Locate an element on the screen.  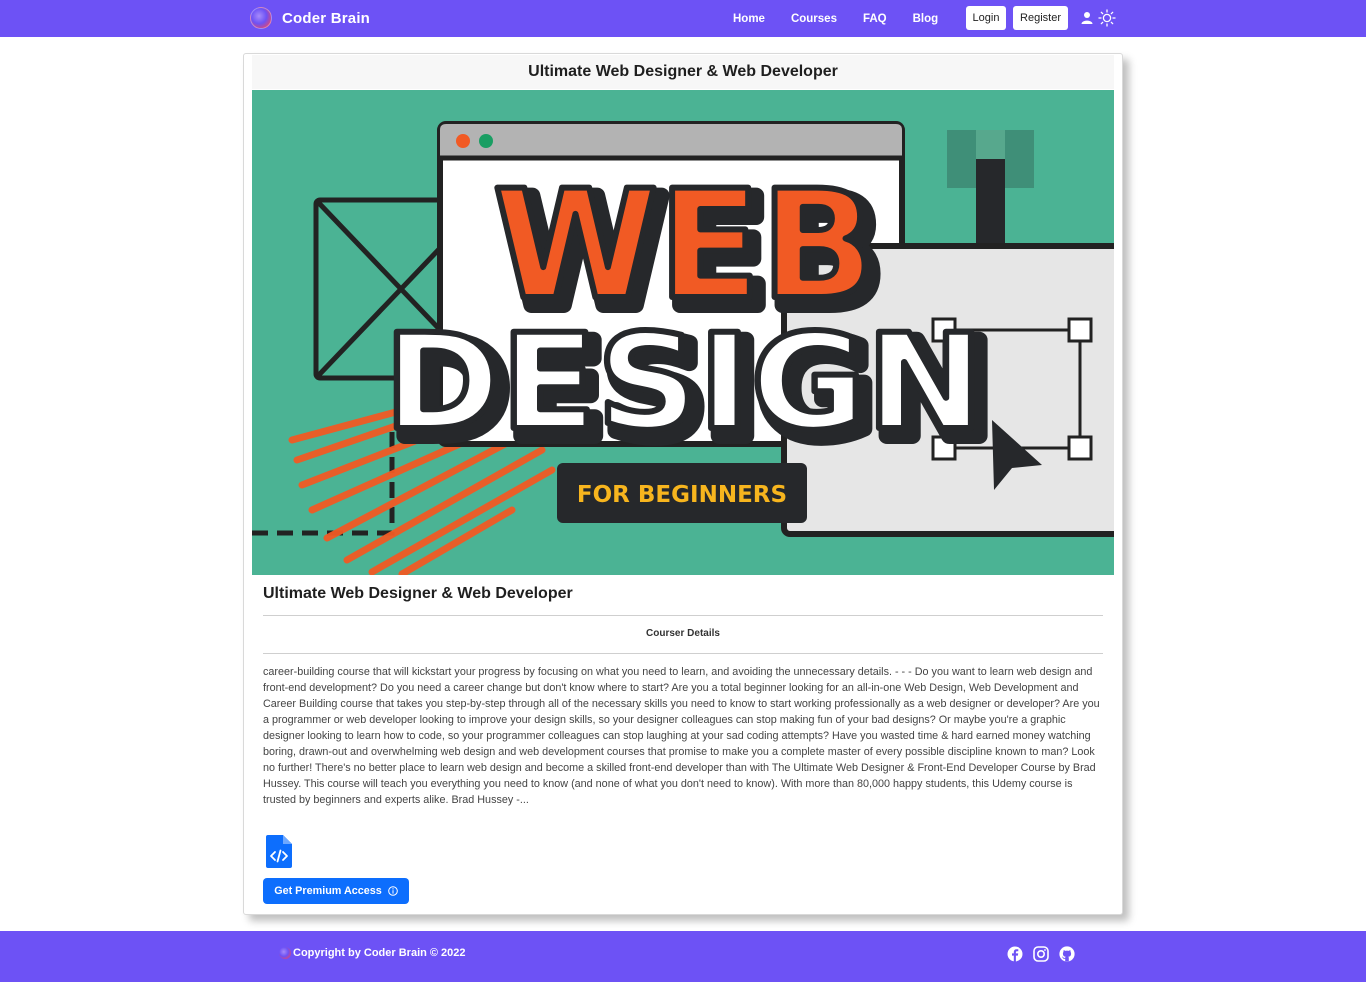
course-details-label: Courser Details is located at coordinates (683, 633).